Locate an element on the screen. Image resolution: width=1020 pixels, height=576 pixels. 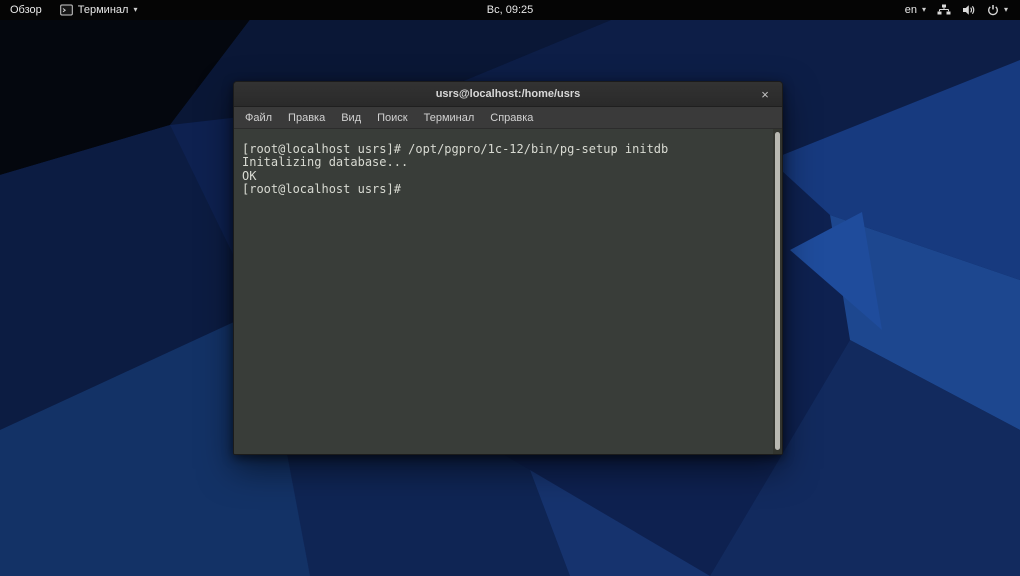
clock-button: Вс, 09:25 is located at coordinates (510, 10).